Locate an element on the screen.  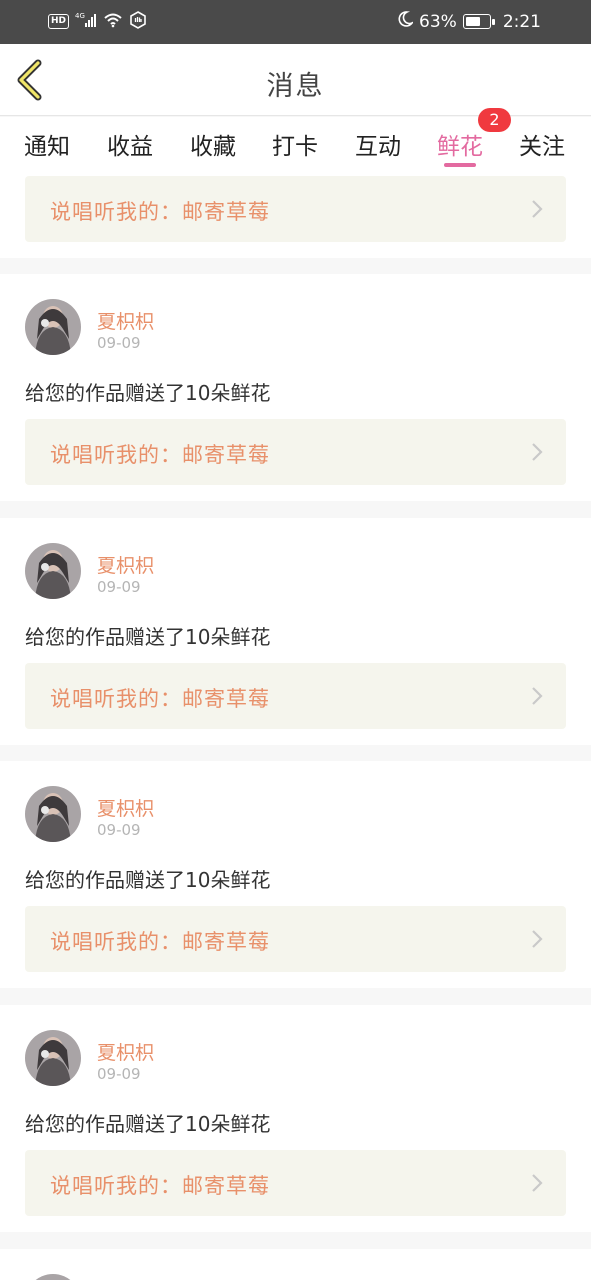
flowers-badge: 2 is located at coordinates (494, 120).